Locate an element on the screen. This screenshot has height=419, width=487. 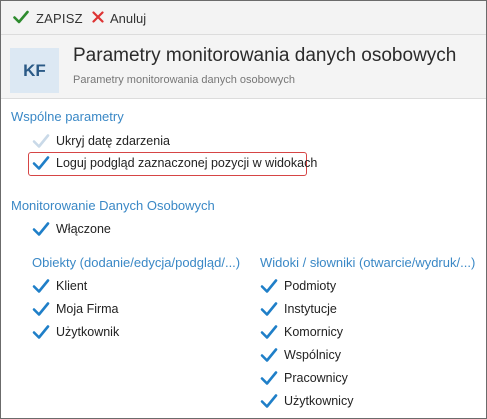
checkbox-view-uzytkownicy: Użytkownicy is located at coordinates (306, 401).